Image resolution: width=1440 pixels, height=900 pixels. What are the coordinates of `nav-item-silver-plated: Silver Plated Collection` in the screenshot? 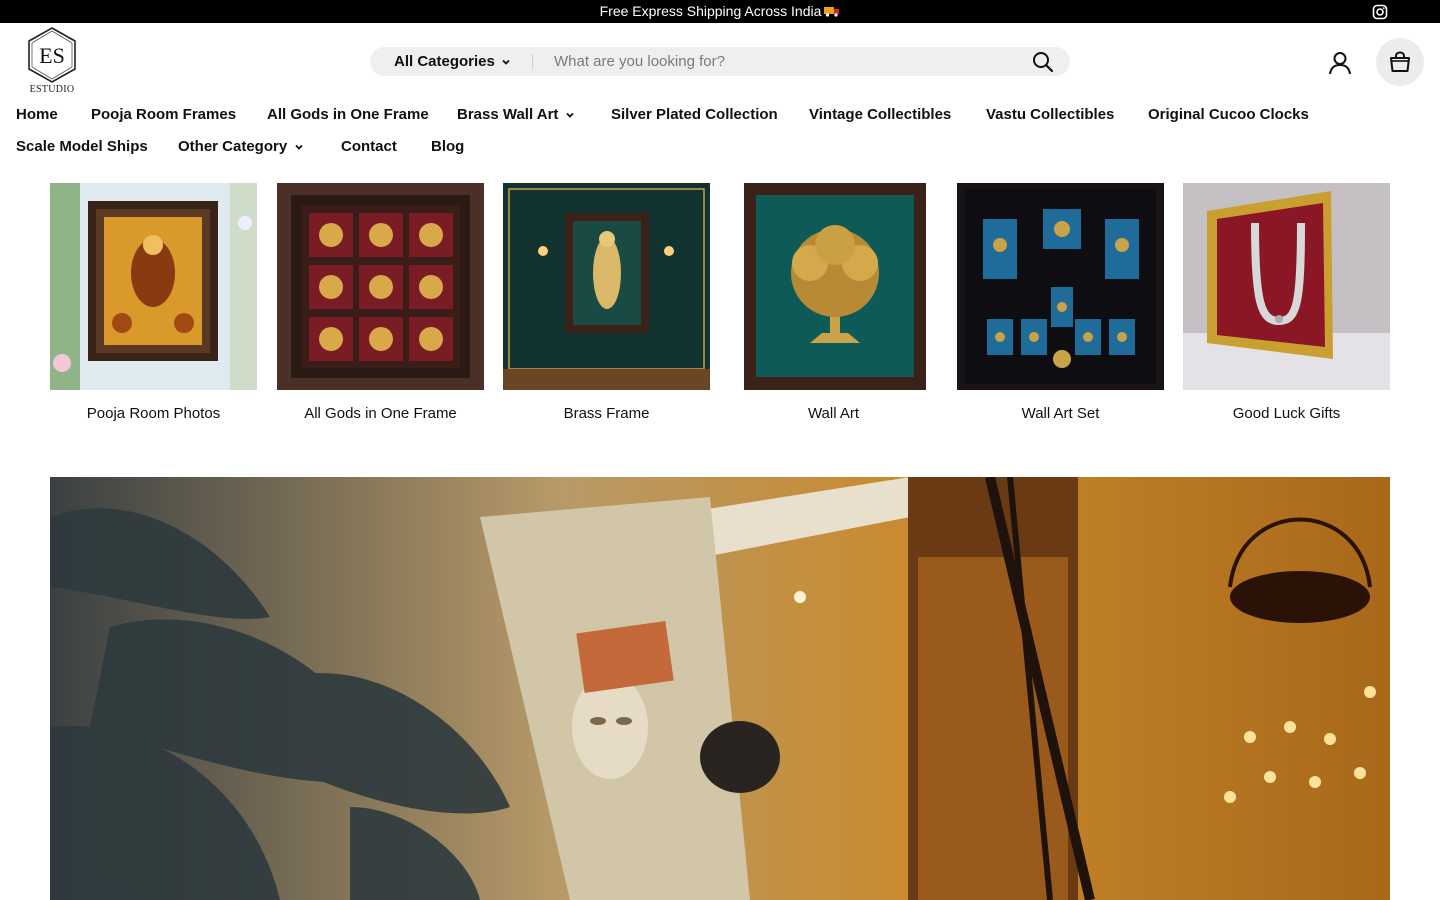 It's located at (694, 114).